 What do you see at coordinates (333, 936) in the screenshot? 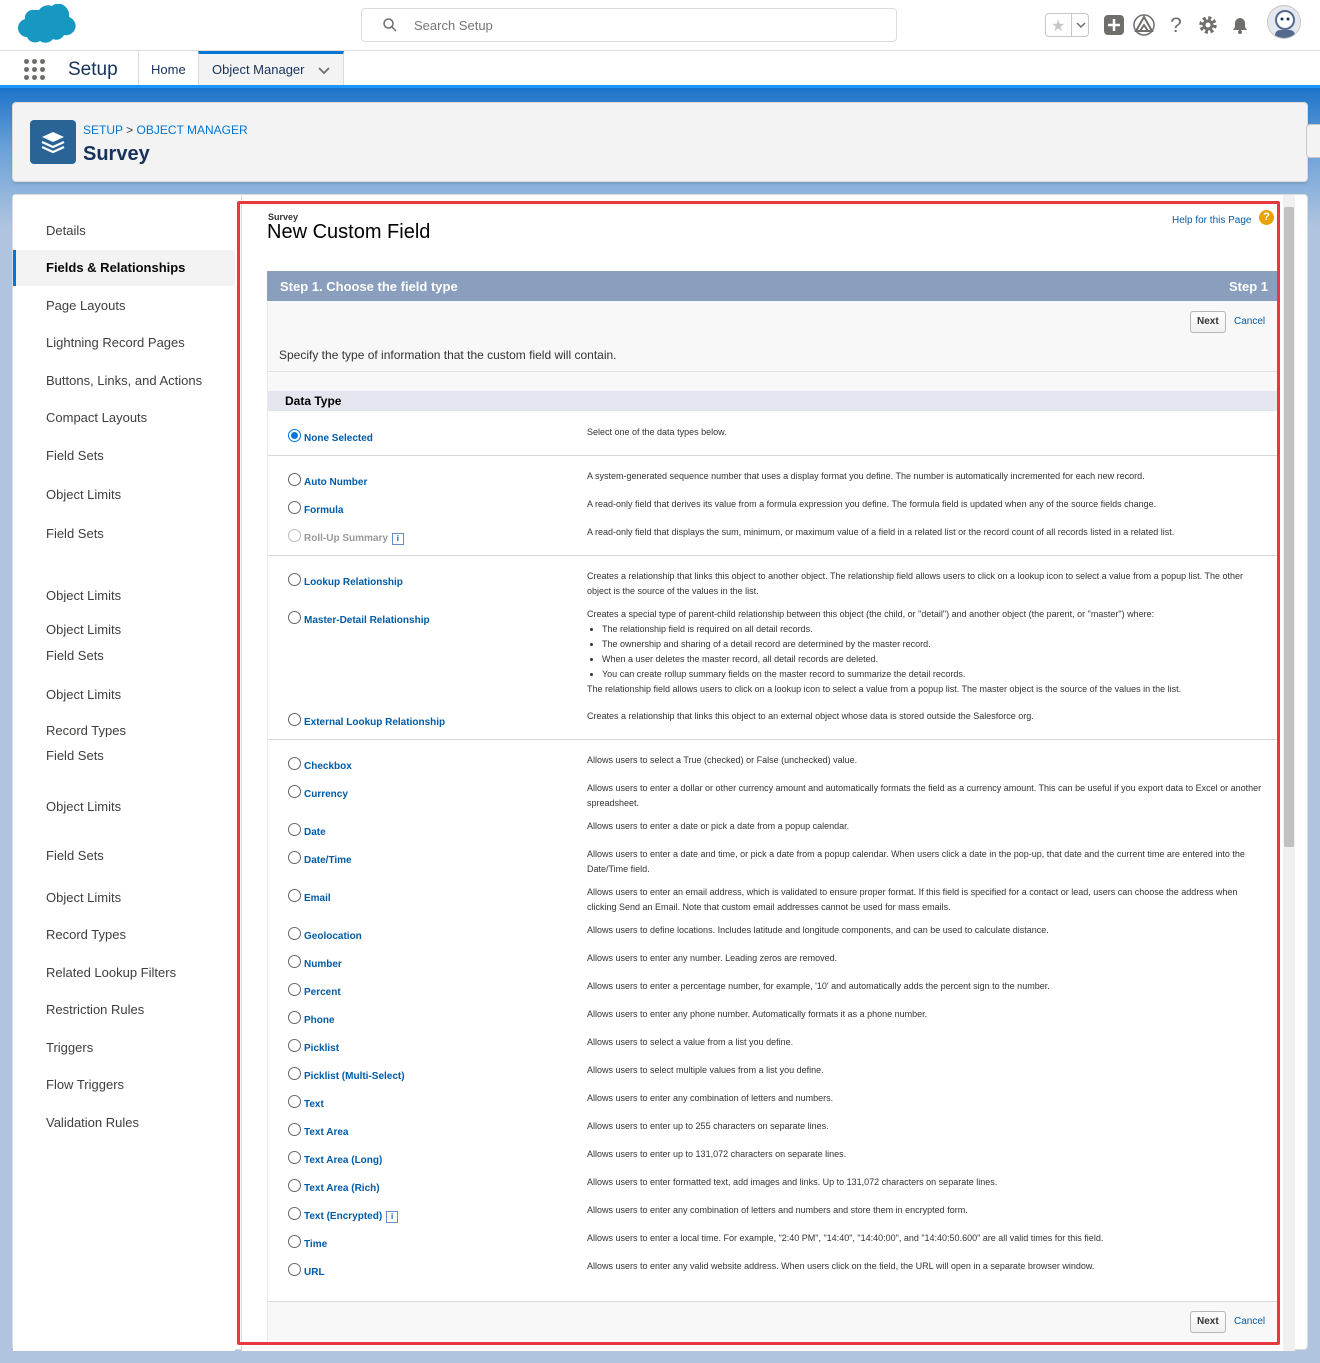
I see `data-type-label: Geolocation` at bounding box center [333, 936].